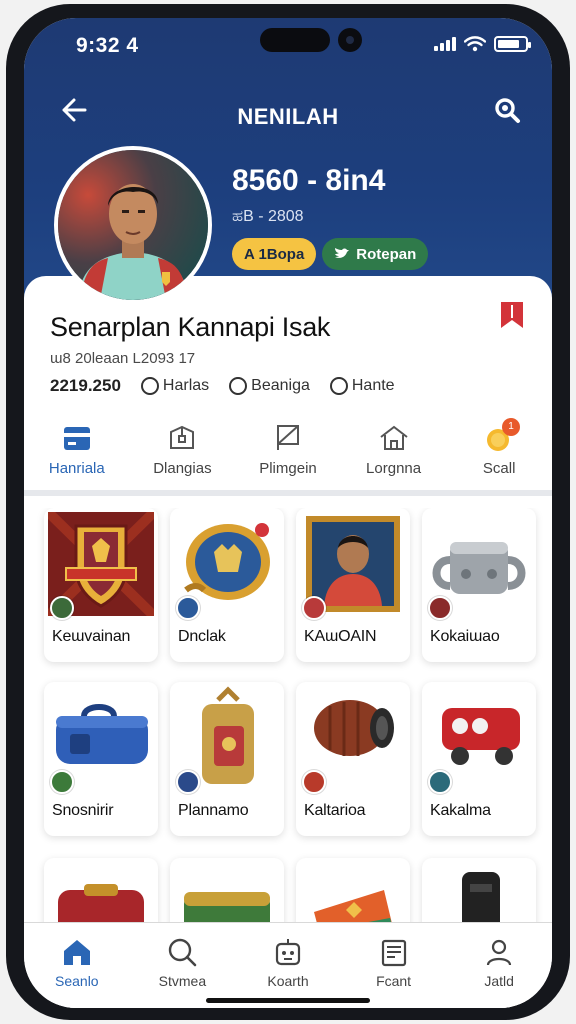 The width and height of the screenshot is (576, 1024). I want to click on status-time: 9:32 4, so click(107, 45).